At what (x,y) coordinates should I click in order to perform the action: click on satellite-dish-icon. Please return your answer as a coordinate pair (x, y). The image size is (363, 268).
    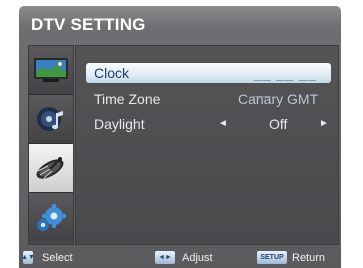
    Looking at the image, I should click on (50, 168).